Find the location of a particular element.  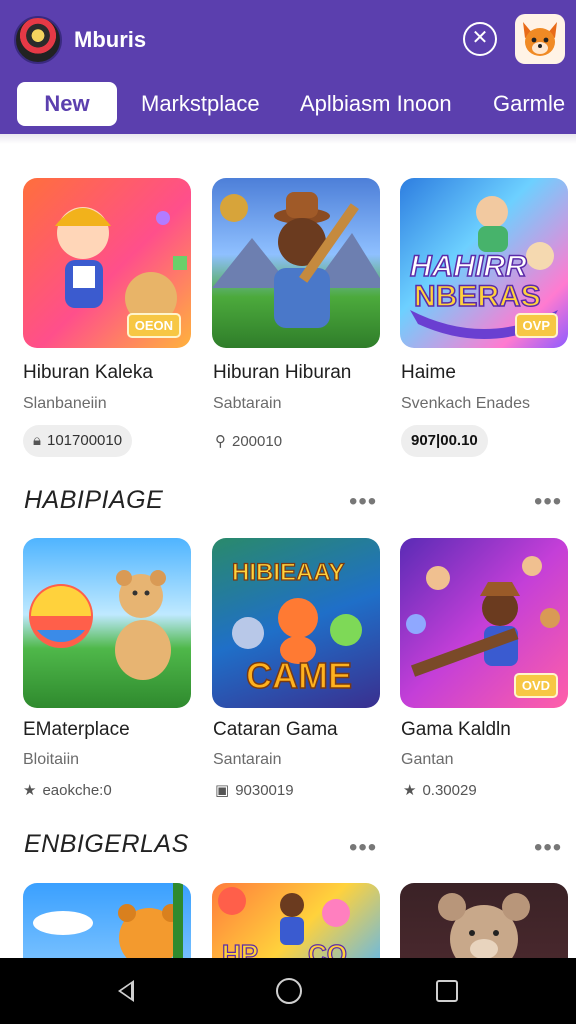

card-subtitle: Bloitaiin is located at coordinates (51, 759).